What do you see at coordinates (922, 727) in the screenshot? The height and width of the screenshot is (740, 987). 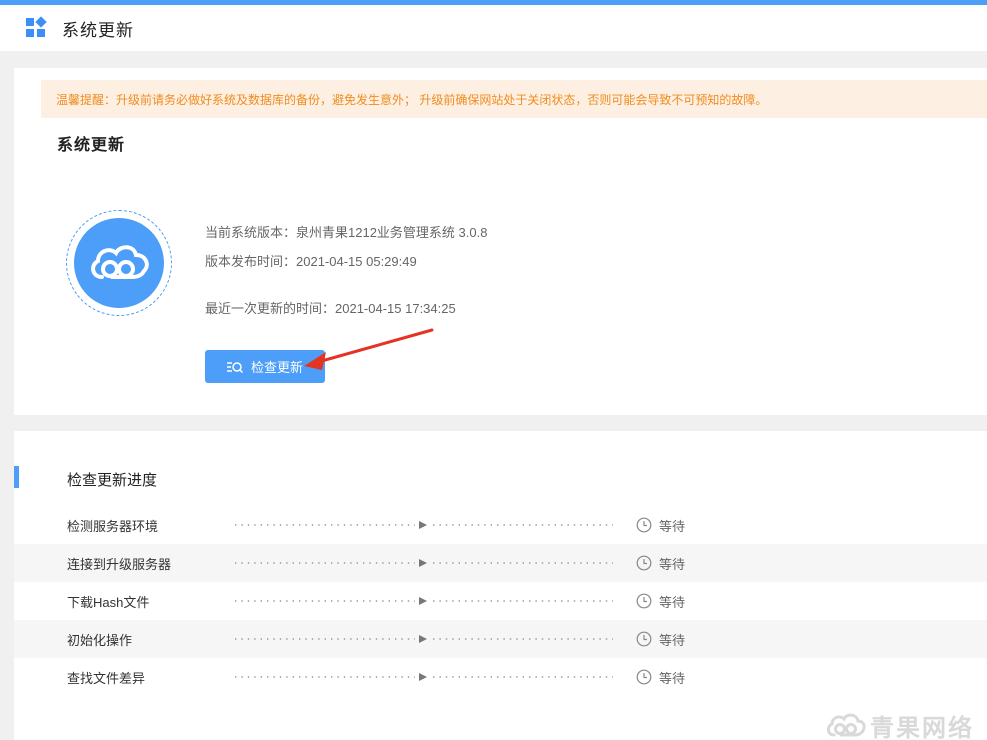 I see `watermark-text: 青果网络` at bounding box center [922, 727].